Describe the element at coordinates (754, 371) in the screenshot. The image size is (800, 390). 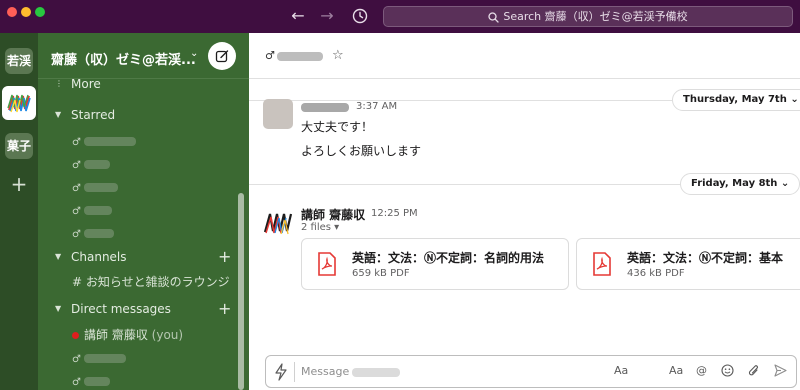
I see `attachment-paperclip-icon` at that location.